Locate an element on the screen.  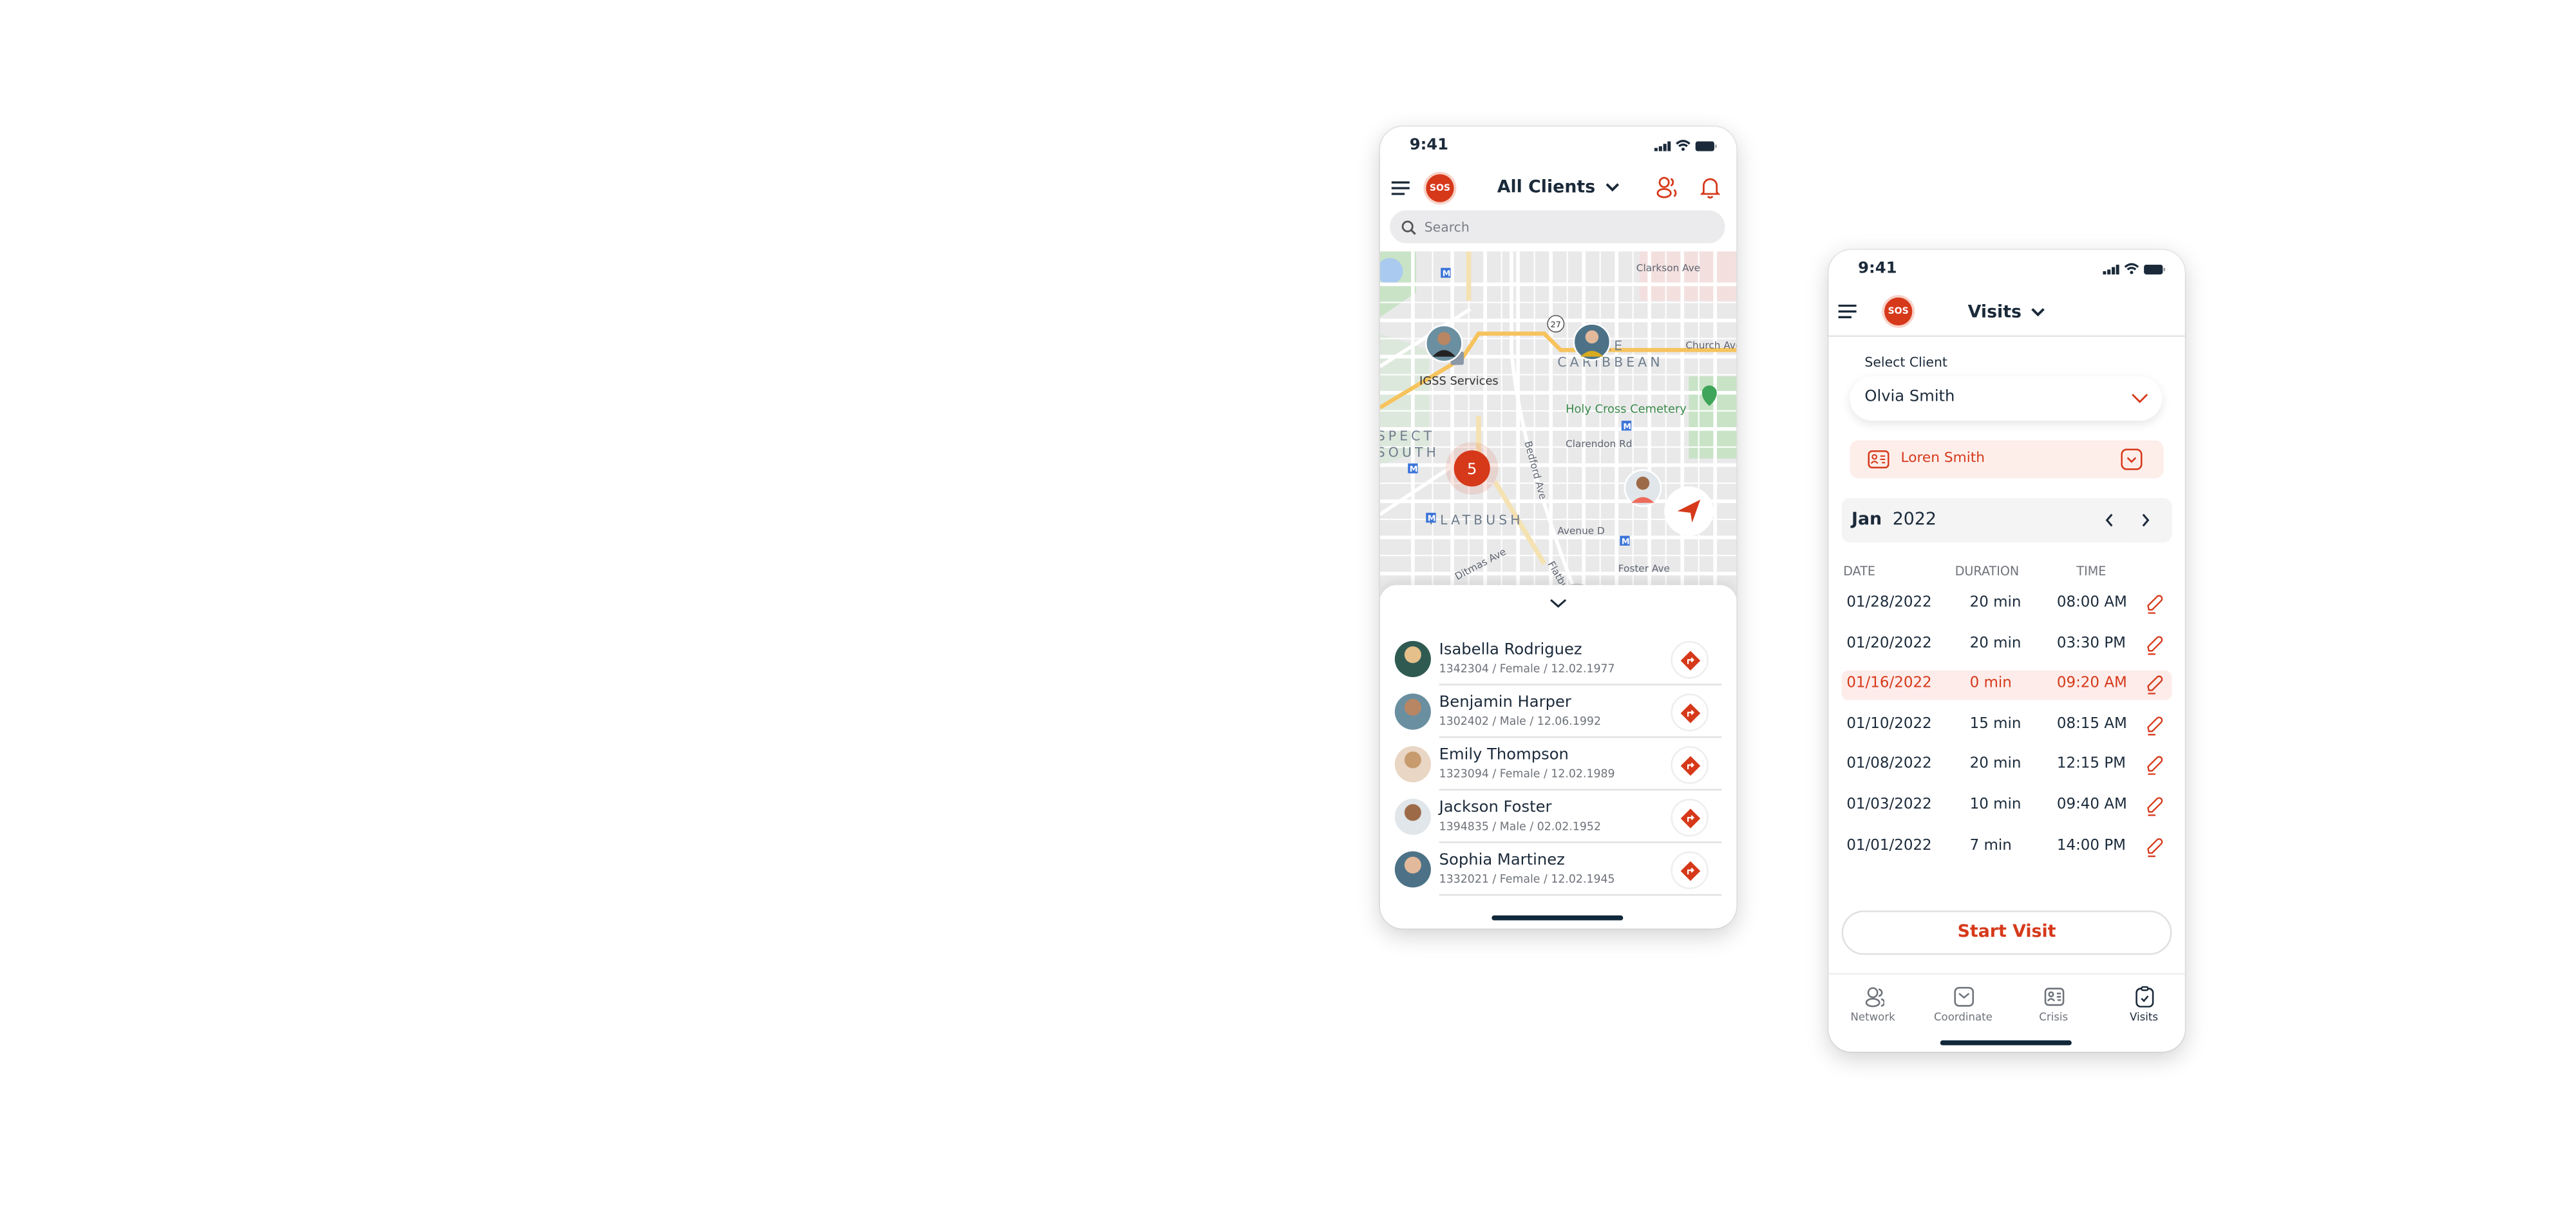
start-visit-button: Start Visit is located at coordinates (2006, 932).